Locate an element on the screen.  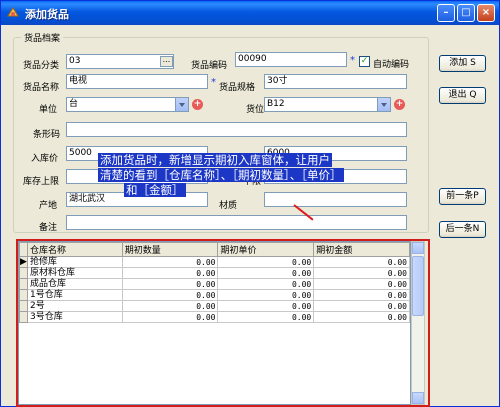
name-required-mark: * is located at coordinates (213, 82).